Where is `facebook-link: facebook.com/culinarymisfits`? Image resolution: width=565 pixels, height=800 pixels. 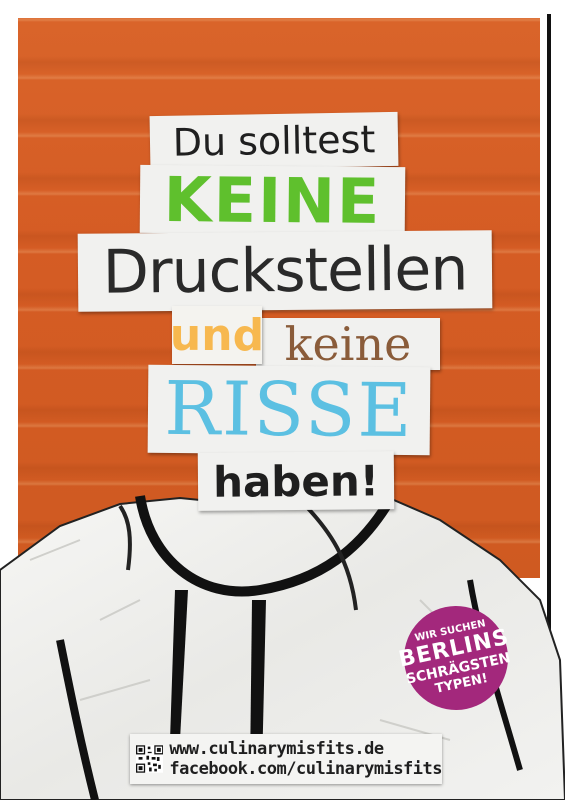
facebook-link: facebook.com/culinarymisfits is located at coordinates (305, 769).